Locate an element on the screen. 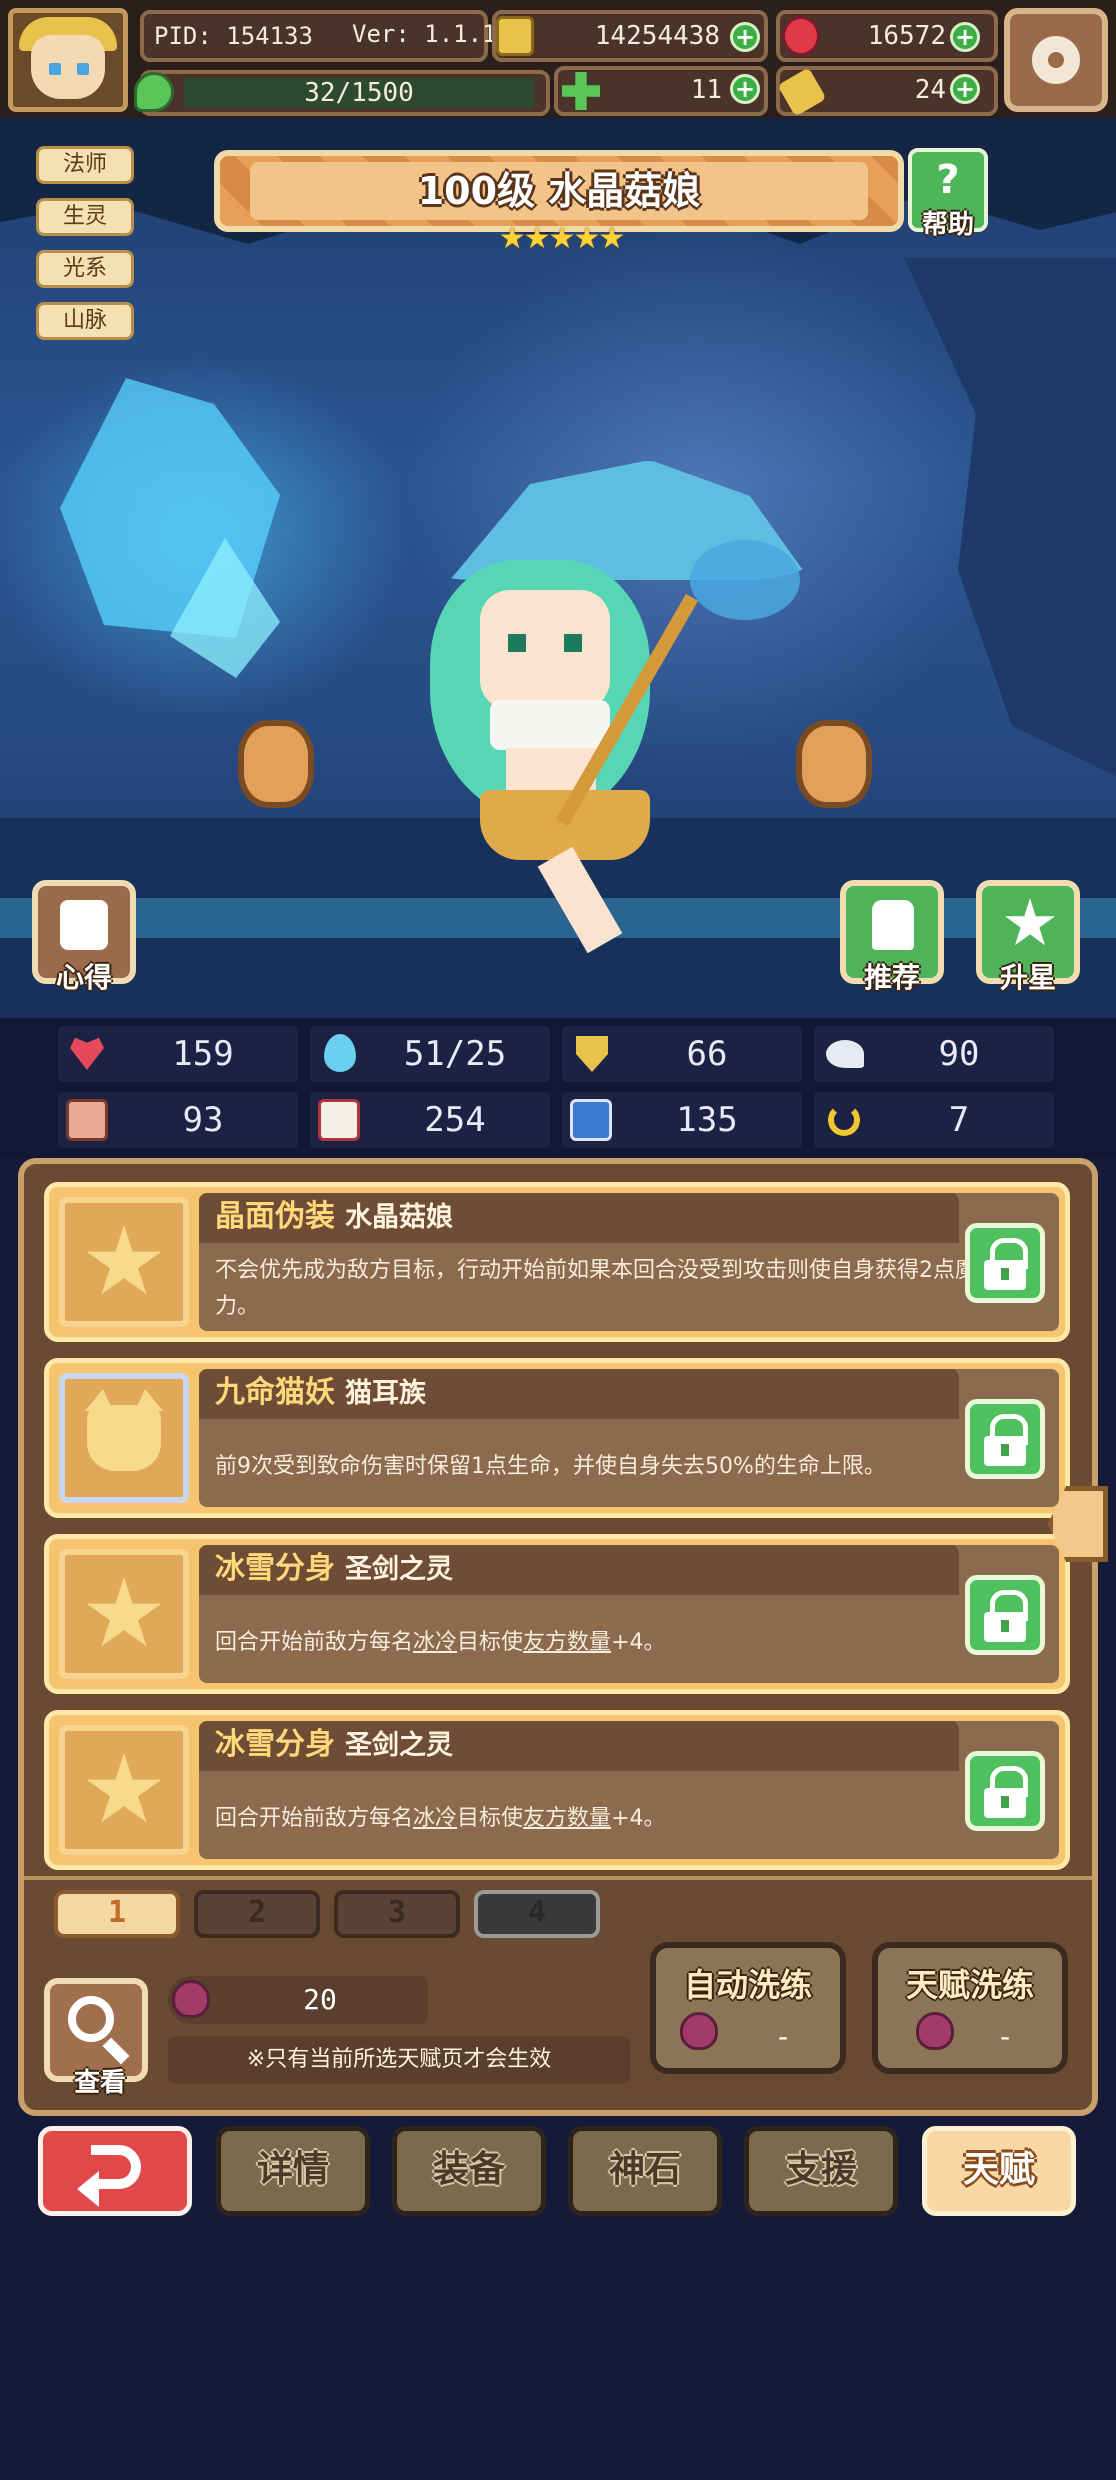  resist-value: 135 is located at coordinates (707, 1120).